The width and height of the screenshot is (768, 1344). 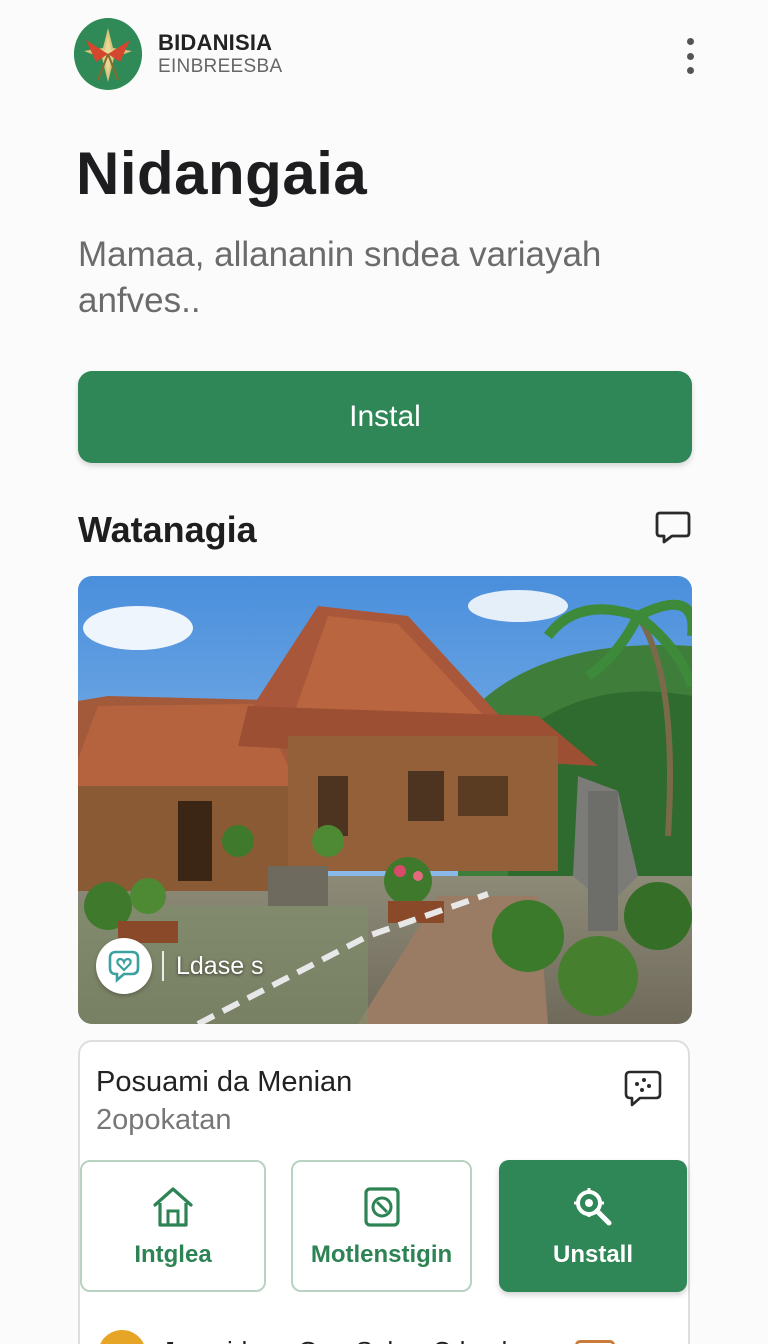 What do you see at coordinates (673, 527) in the screenshot?
I see `chat-bubble-icon` at bounding box center [673, 527].